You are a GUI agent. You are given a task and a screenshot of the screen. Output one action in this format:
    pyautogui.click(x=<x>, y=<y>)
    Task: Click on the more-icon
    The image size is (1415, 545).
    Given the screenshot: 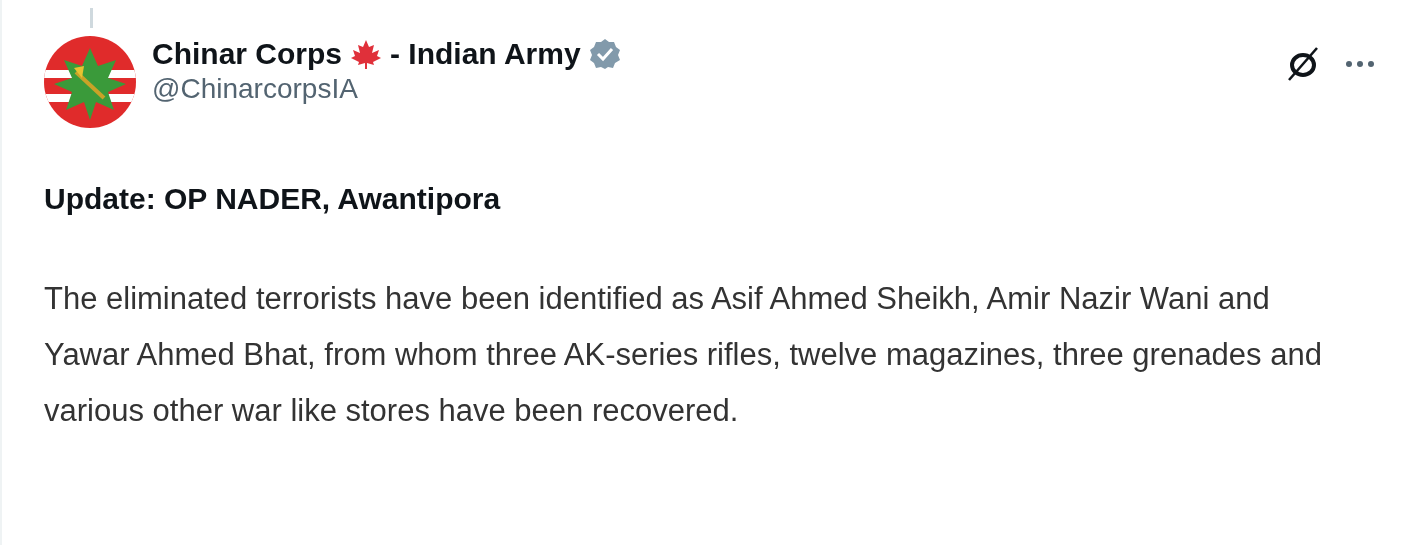 What is the action you would take?
    pyautogui.click(x=1360, y=64)
    